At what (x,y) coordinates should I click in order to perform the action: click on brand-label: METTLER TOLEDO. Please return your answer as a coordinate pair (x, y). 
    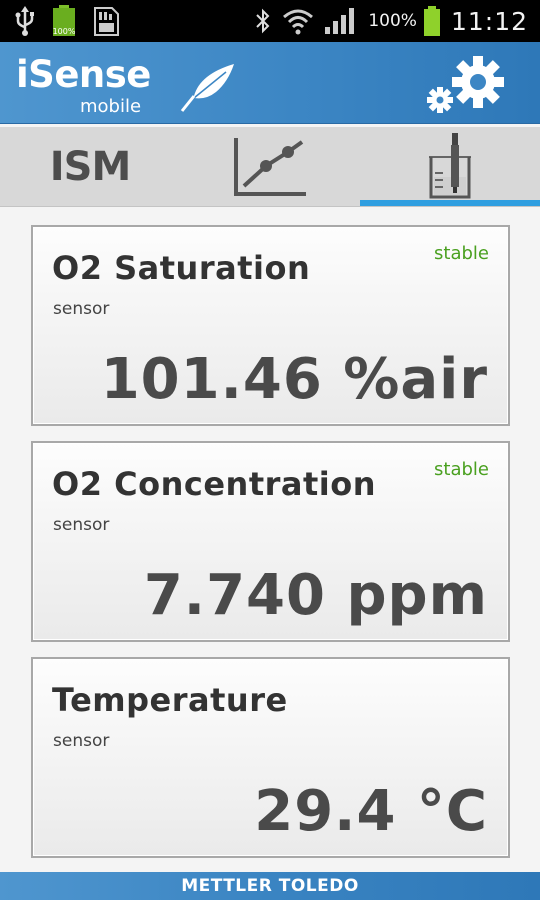
    Looking at the image, I should click on (270, 886).